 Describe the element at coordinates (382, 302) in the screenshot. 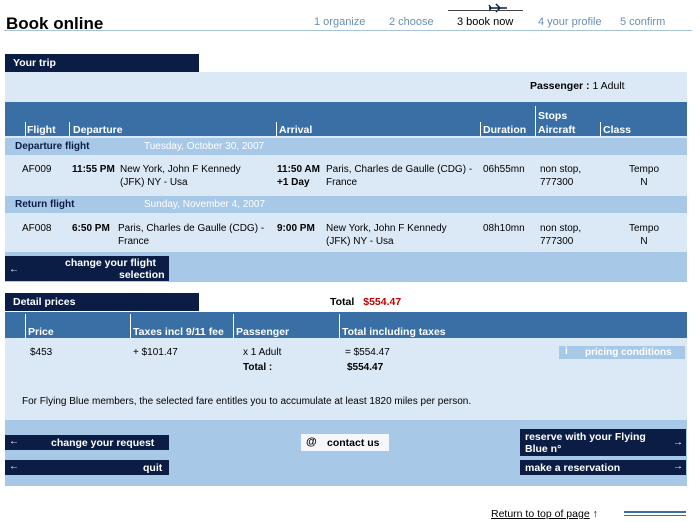

I see `price-total-value: $554.47` at that location.